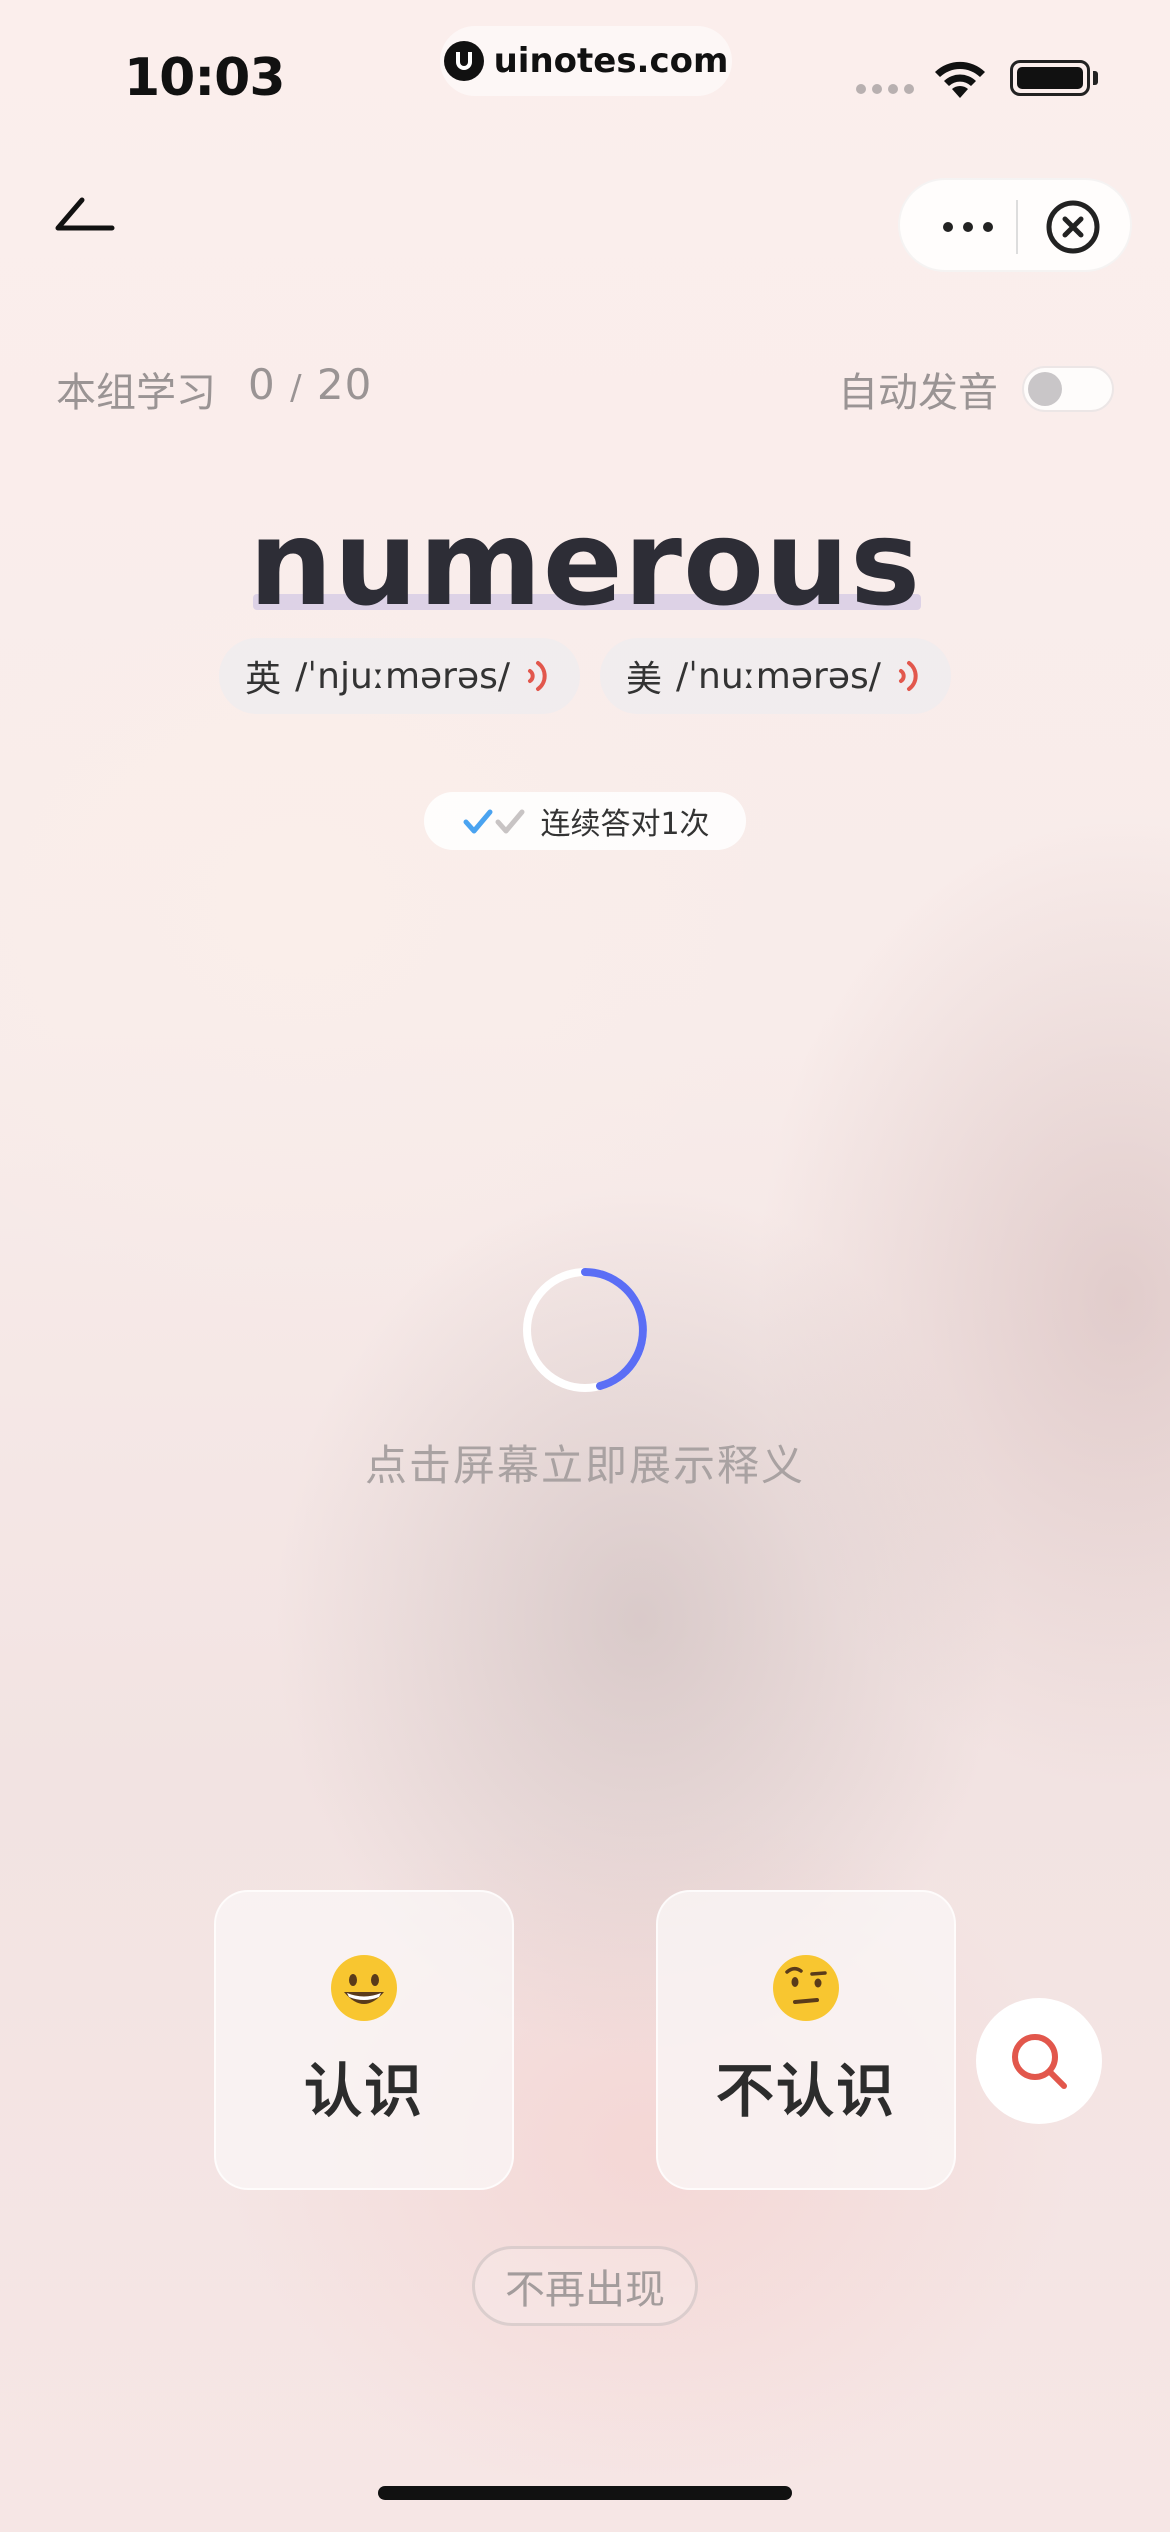 The height and width of the screenshot is (2532, 1170). I want to click on capsule-divider, so click(1017, 227).